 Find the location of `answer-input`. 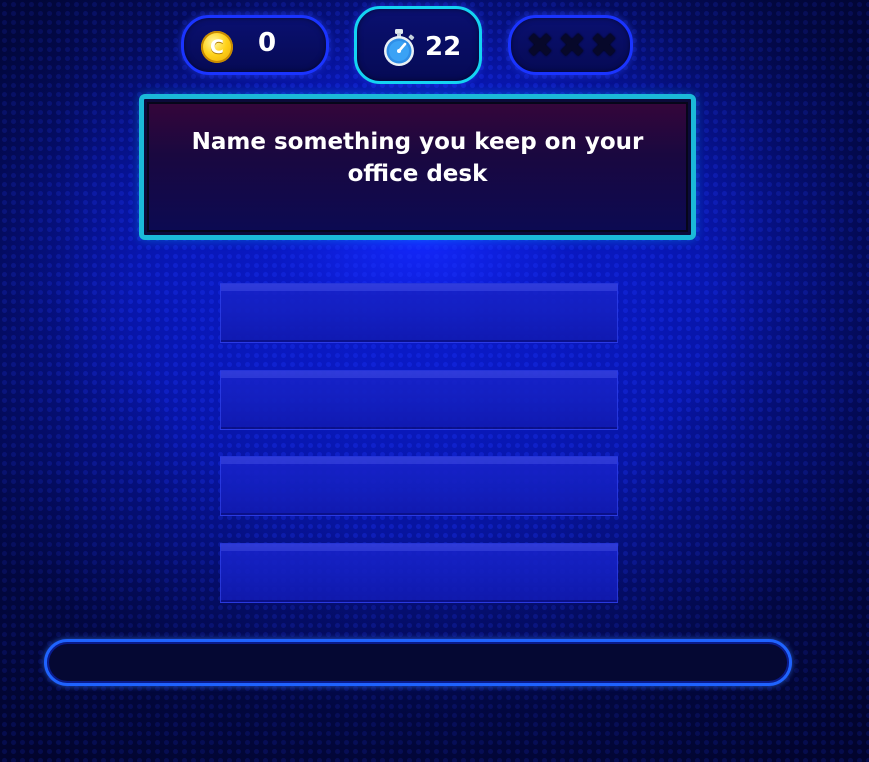

answer-input is located at coordinates (418, 662).